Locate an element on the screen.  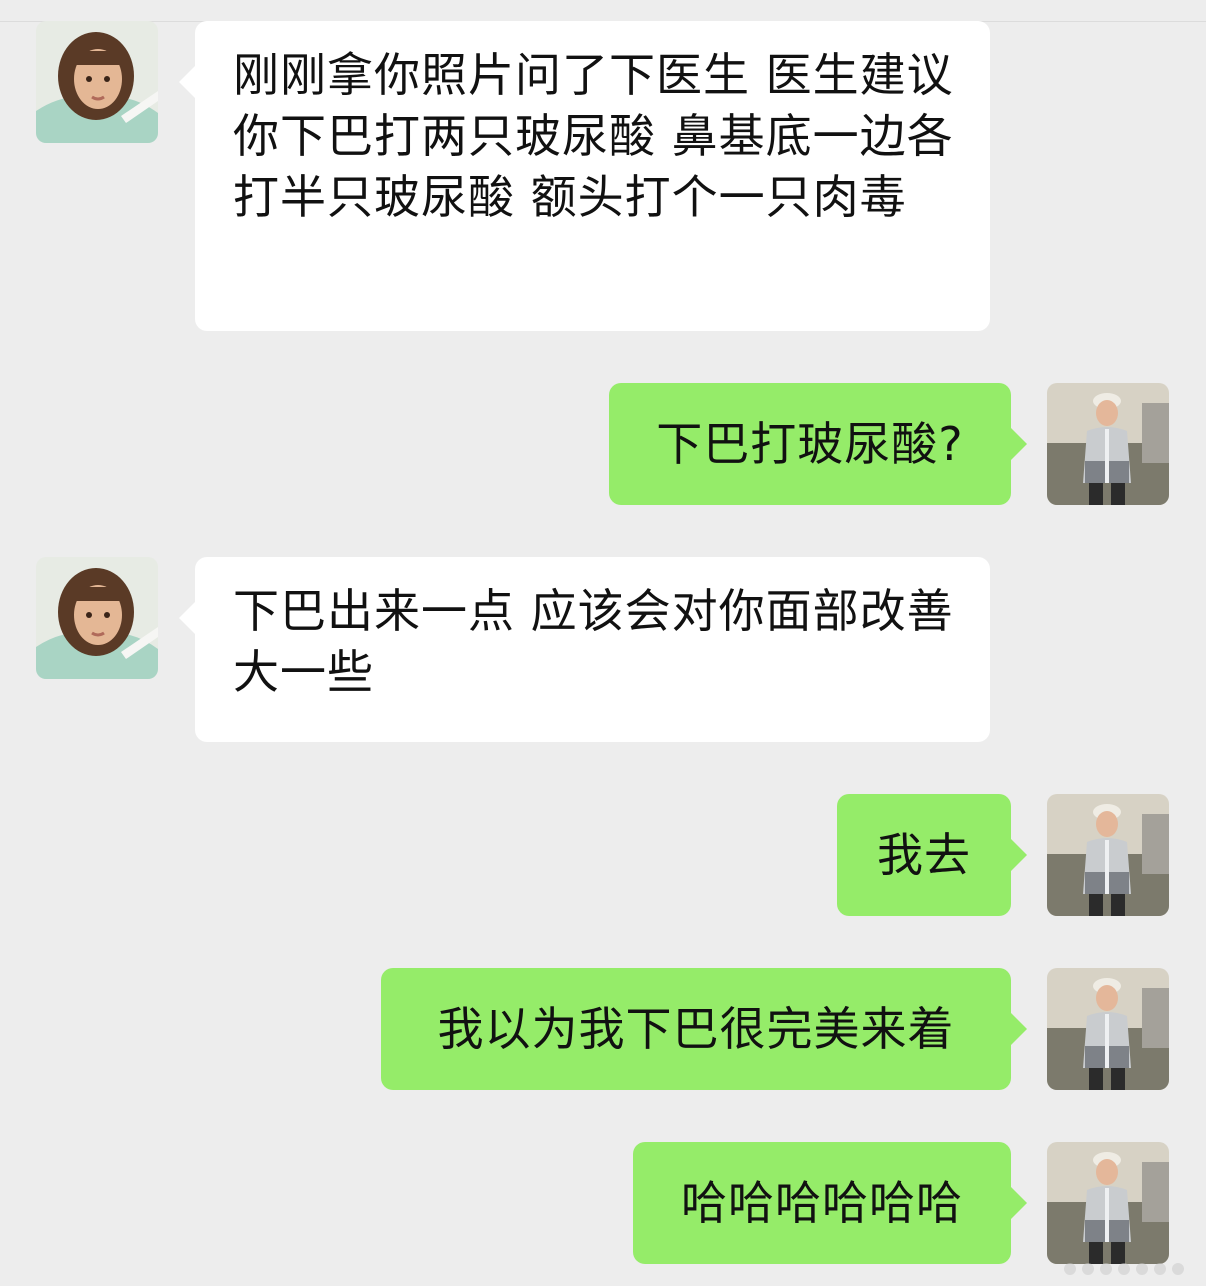
message-bubble-outgoing: 我去 is located at coordinates (932, 855).